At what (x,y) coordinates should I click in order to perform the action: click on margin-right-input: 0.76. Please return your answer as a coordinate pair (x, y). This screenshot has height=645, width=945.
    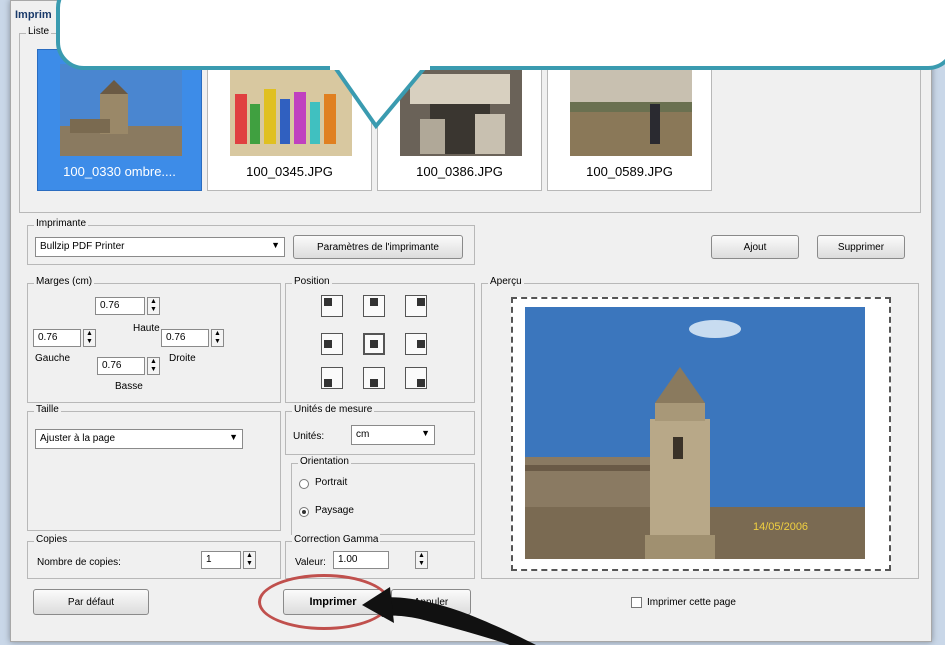
    Looking at the image, I should click on (185, 338).